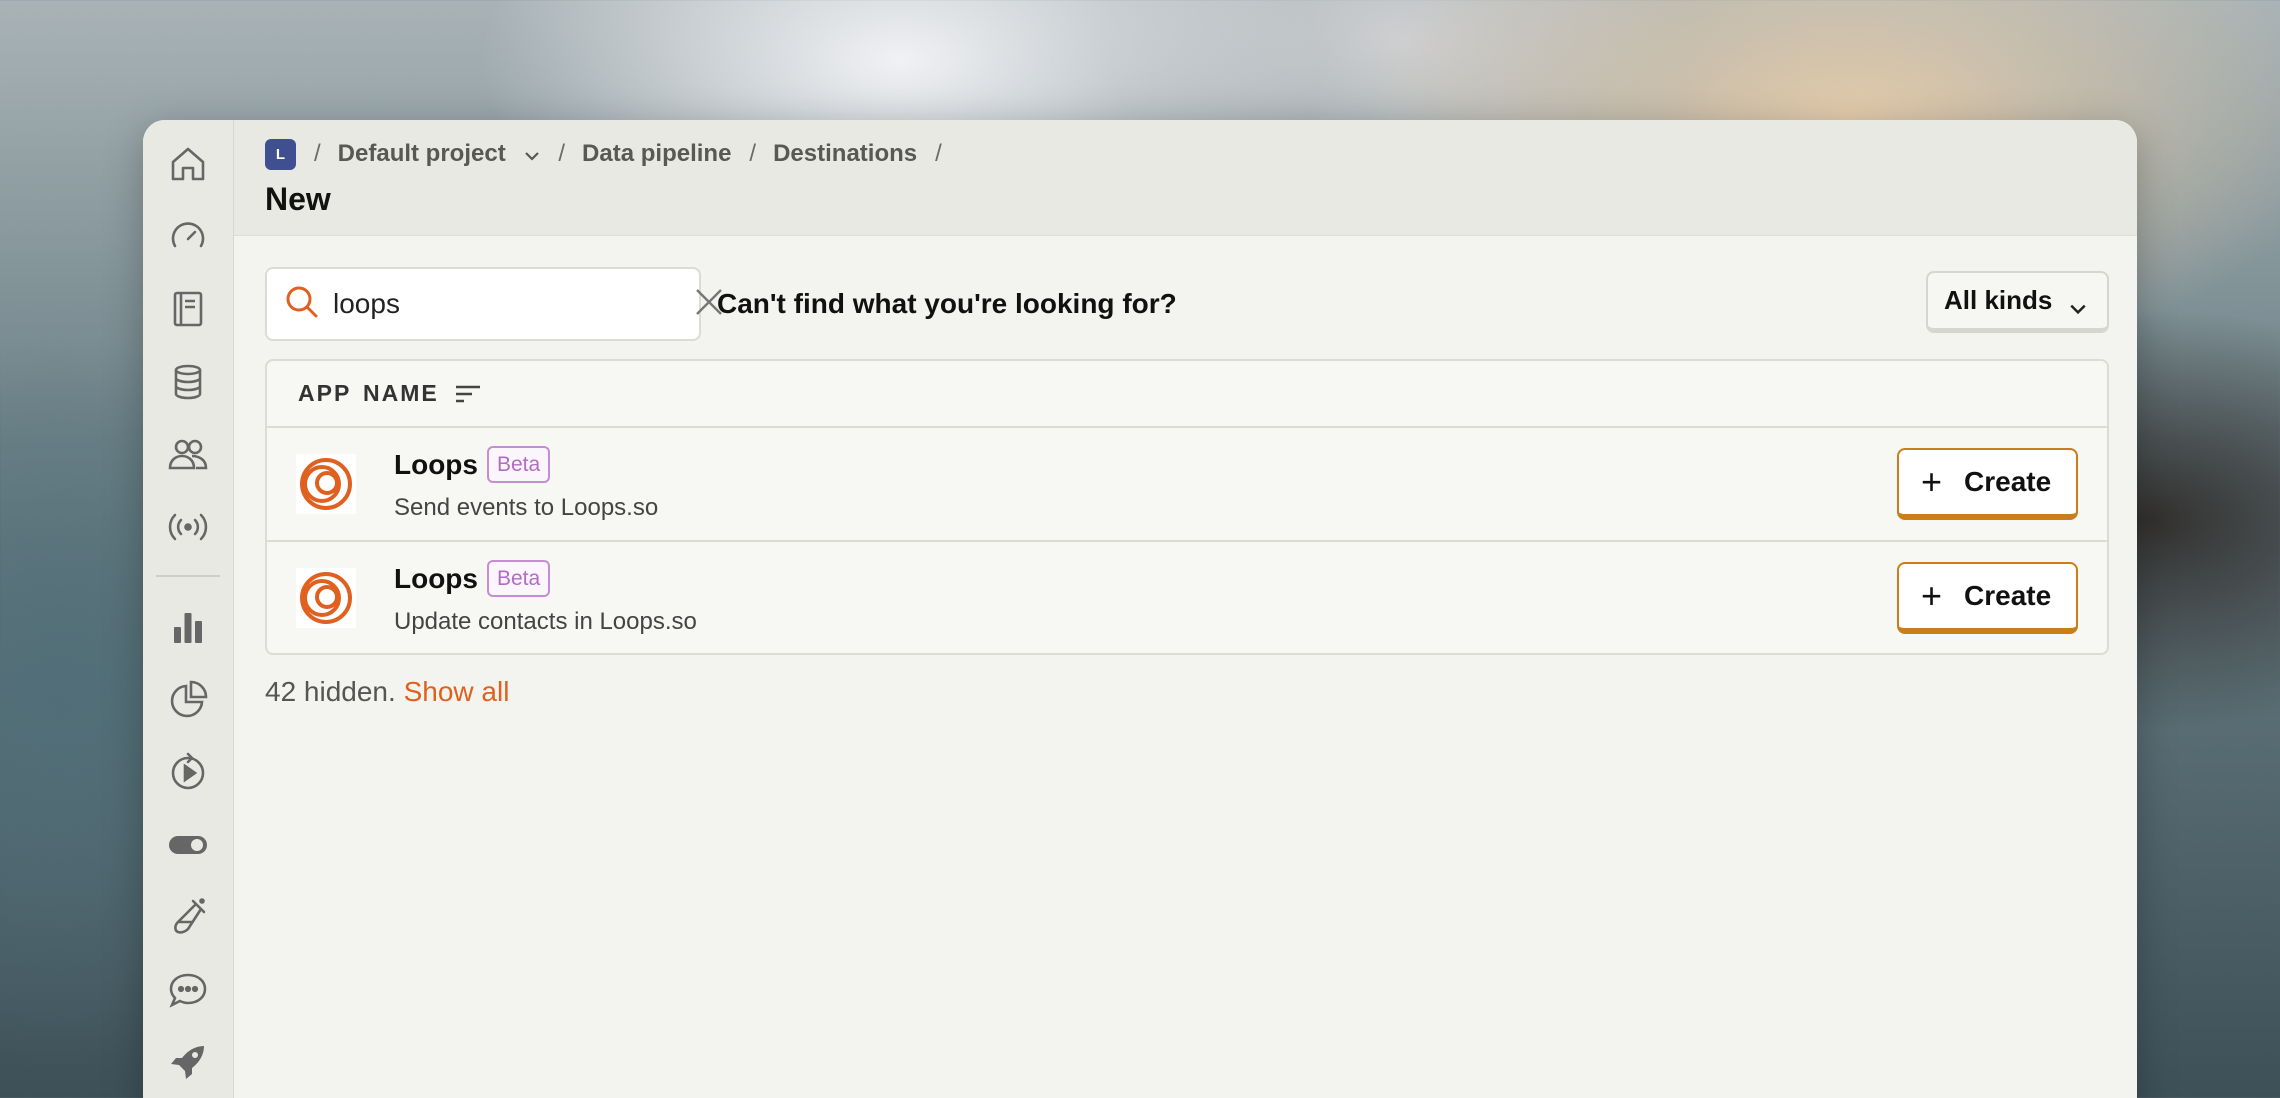 The width and height of the screenshot is (2280, 1098). Describe the element at coordinates (188, 576) in the screenshot. I see `sidebar-divider` at that location.